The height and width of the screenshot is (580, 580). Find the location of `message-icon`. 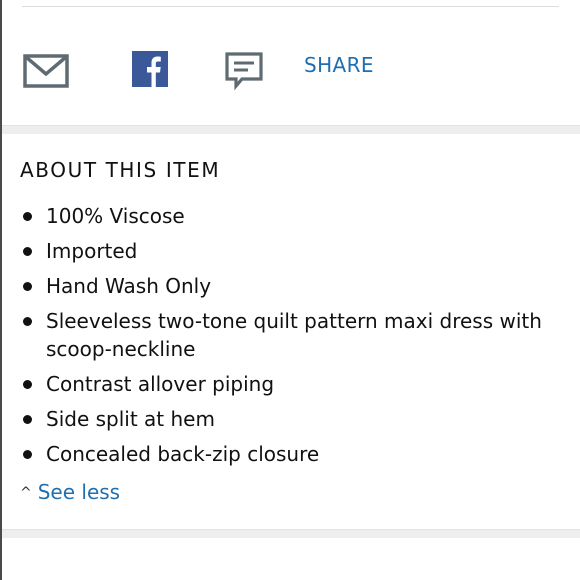

message-icon is located at coordinates (244, 73).